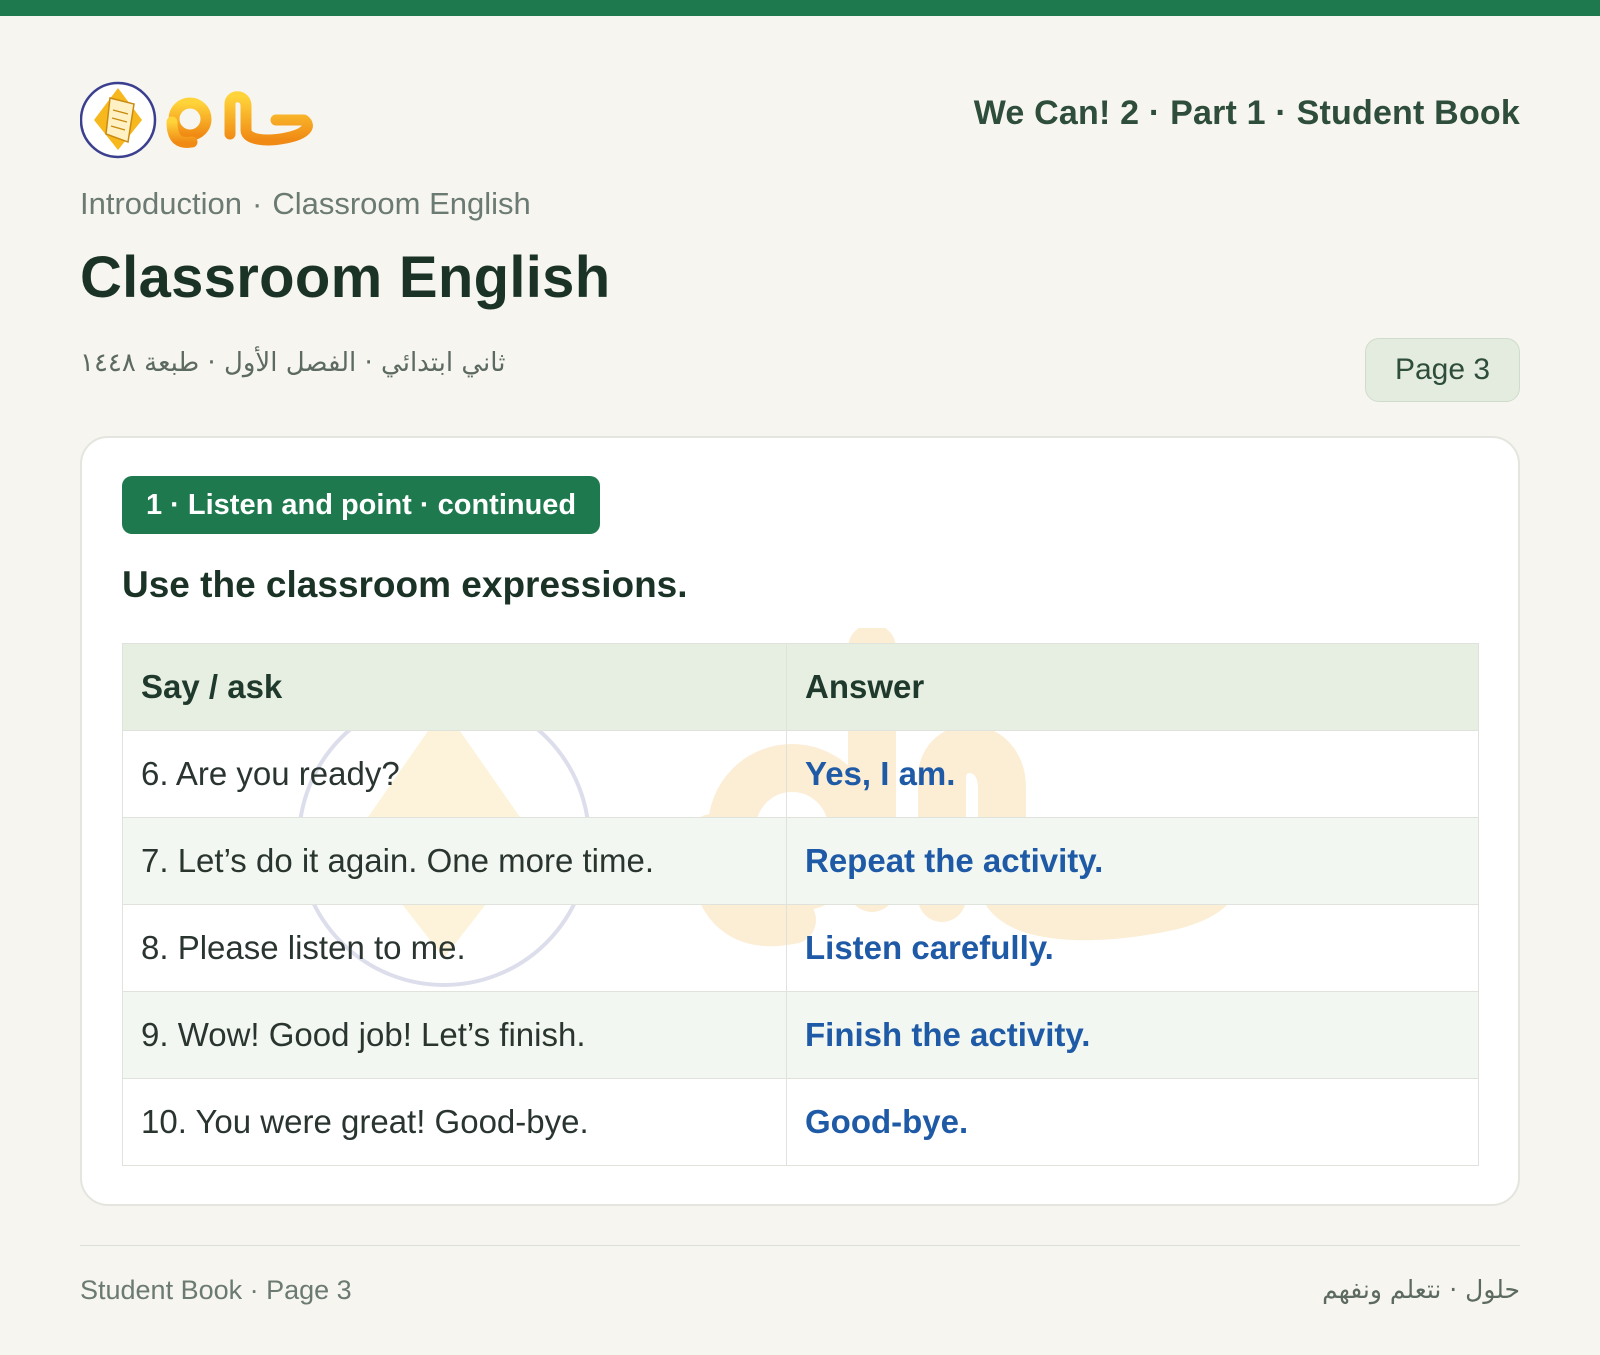  Describe the element at coordinates (1132, 687) in the screenshot. I see `column-header-answer: Answer` at that location.